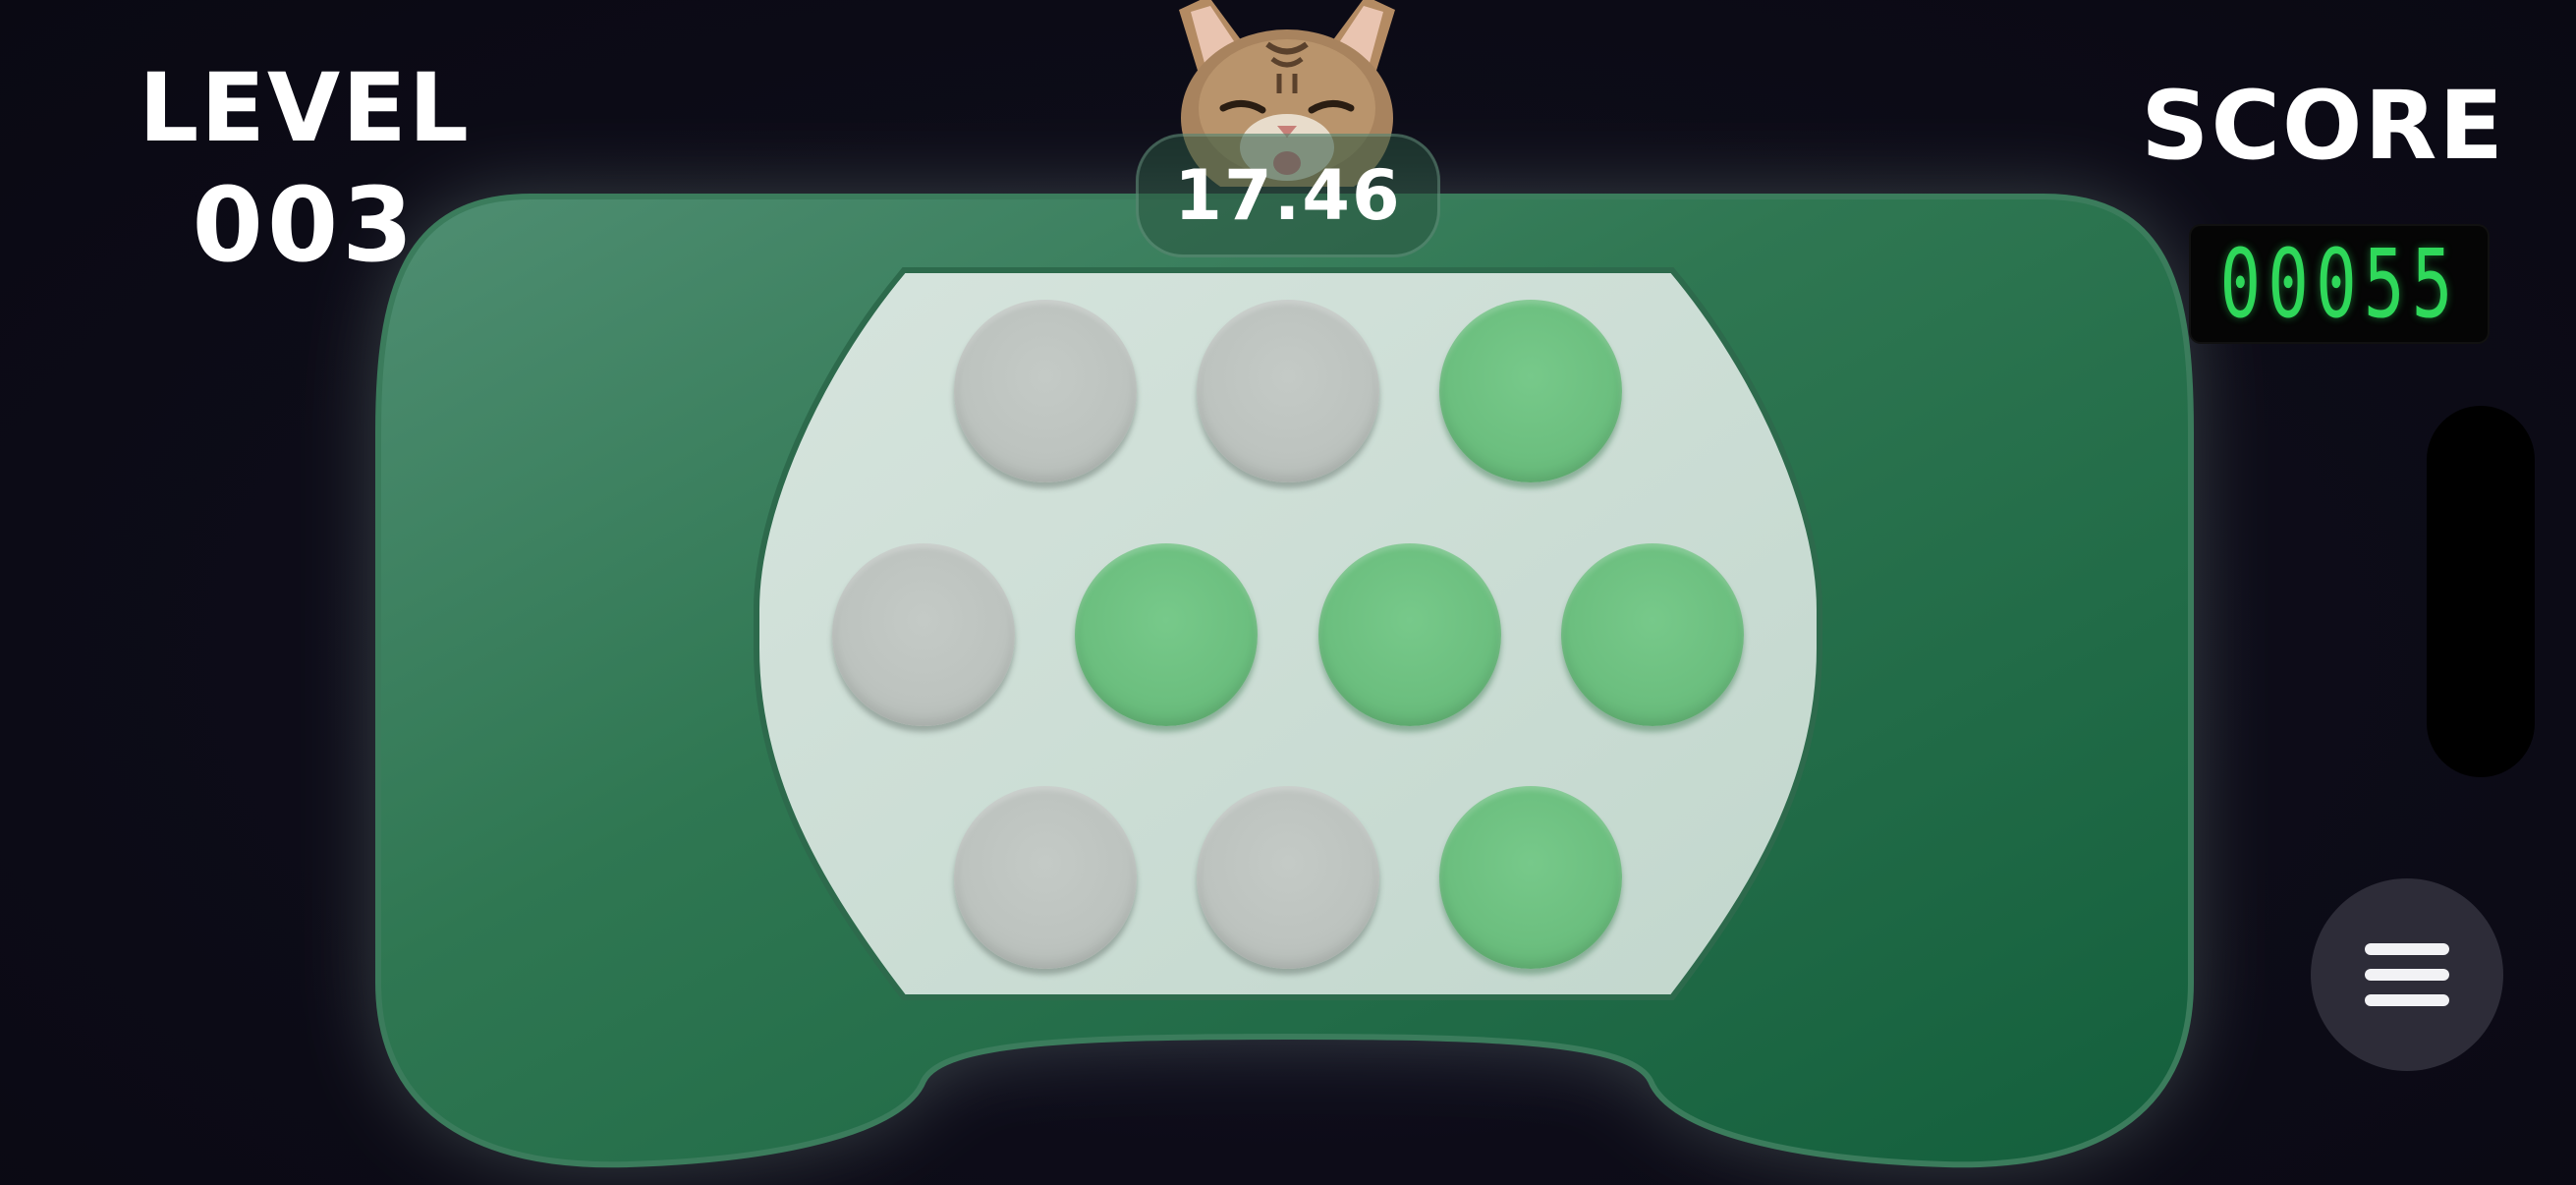  What do you see at coordinates (2481, 592) in the screenshot?
I see `side-slot` at bounding box center [2481, 592].